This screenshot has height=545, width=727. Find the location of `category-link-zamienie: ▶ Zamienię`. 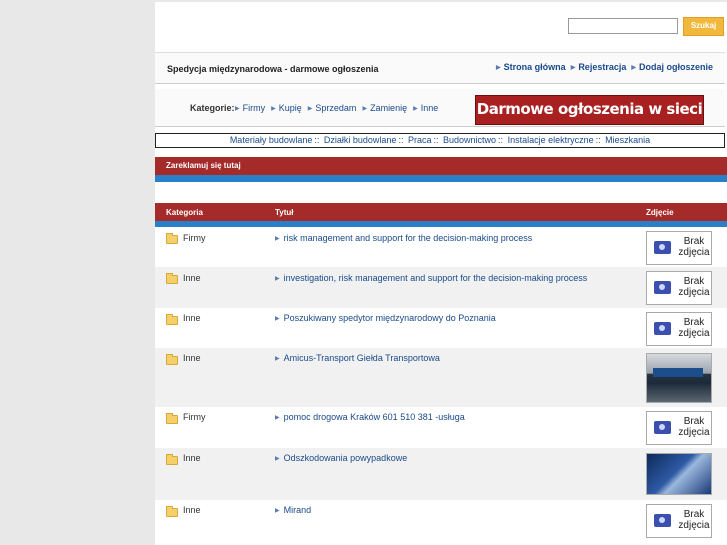

category-link-zamienie: ▶ Zamienię is located at coordinates (384, 108).